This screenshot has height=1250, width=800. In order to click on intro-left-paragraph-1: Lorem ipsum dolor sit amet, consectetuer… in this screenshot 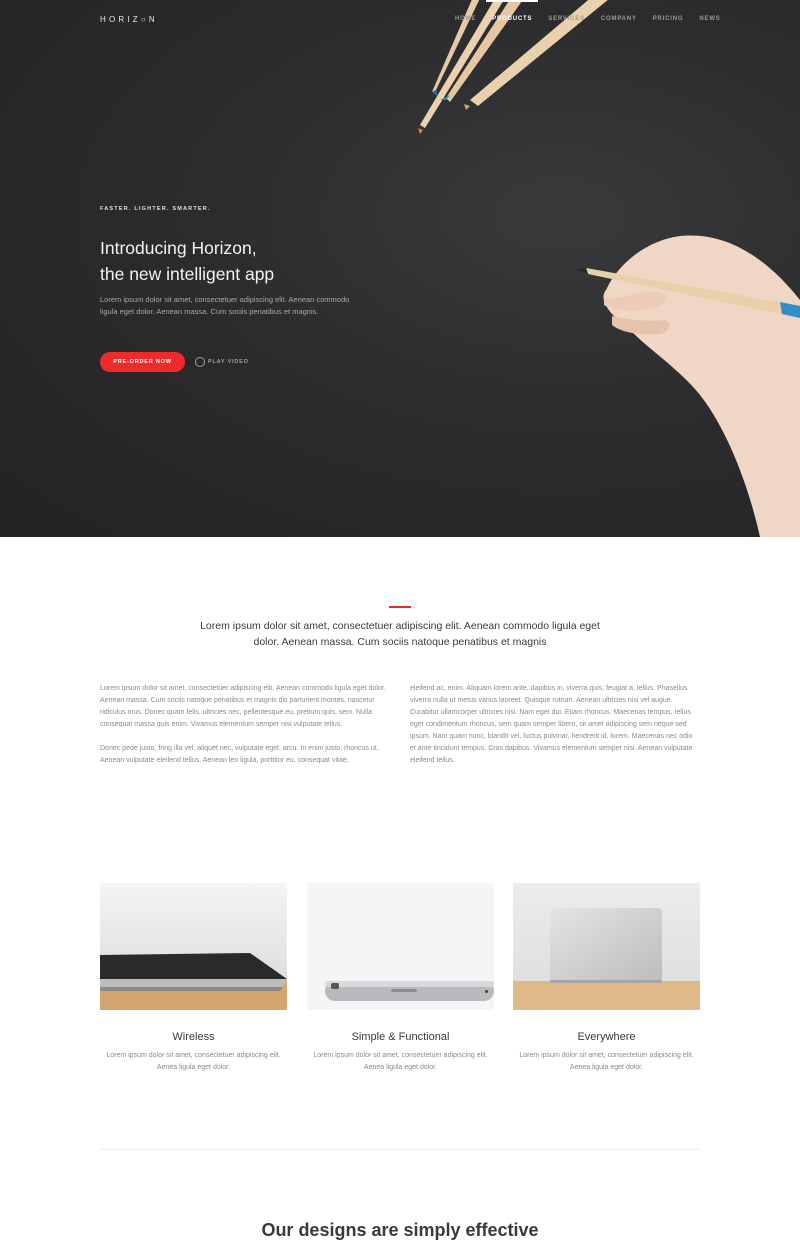, I will do `click(243, 706)`.